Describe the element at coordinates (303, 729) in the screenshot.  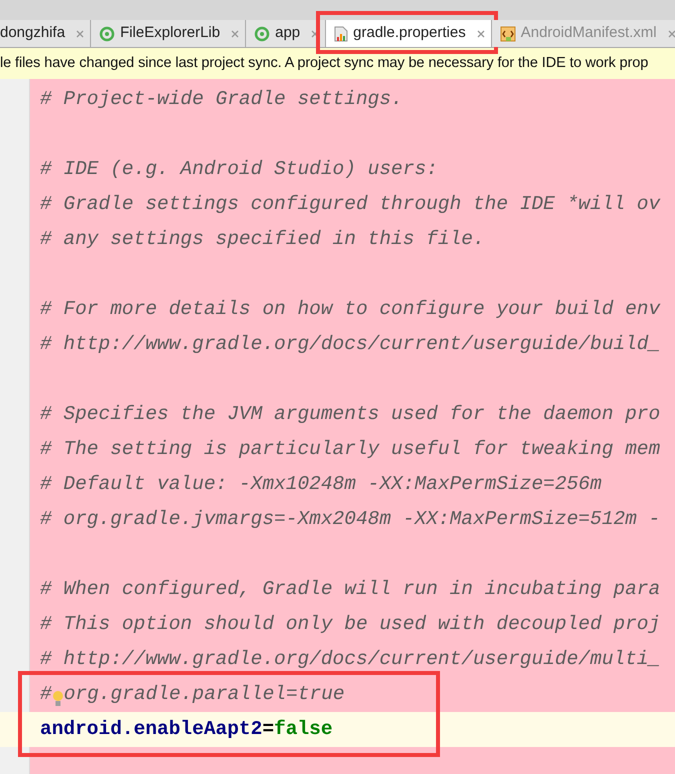
I see `property-value: false` at that location.